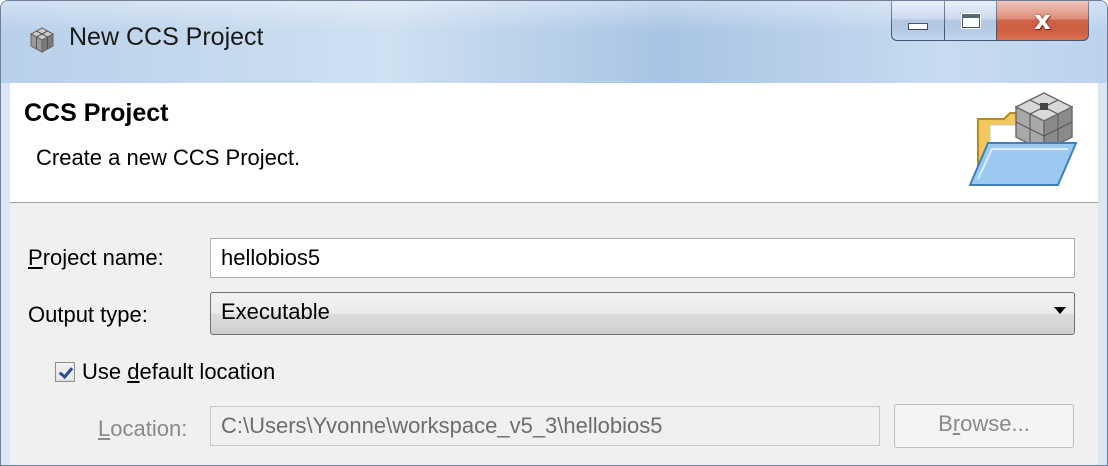 This screenshot has width=1108, height=466. I want to click on window-title: New CCS Project, so click(166, 37).